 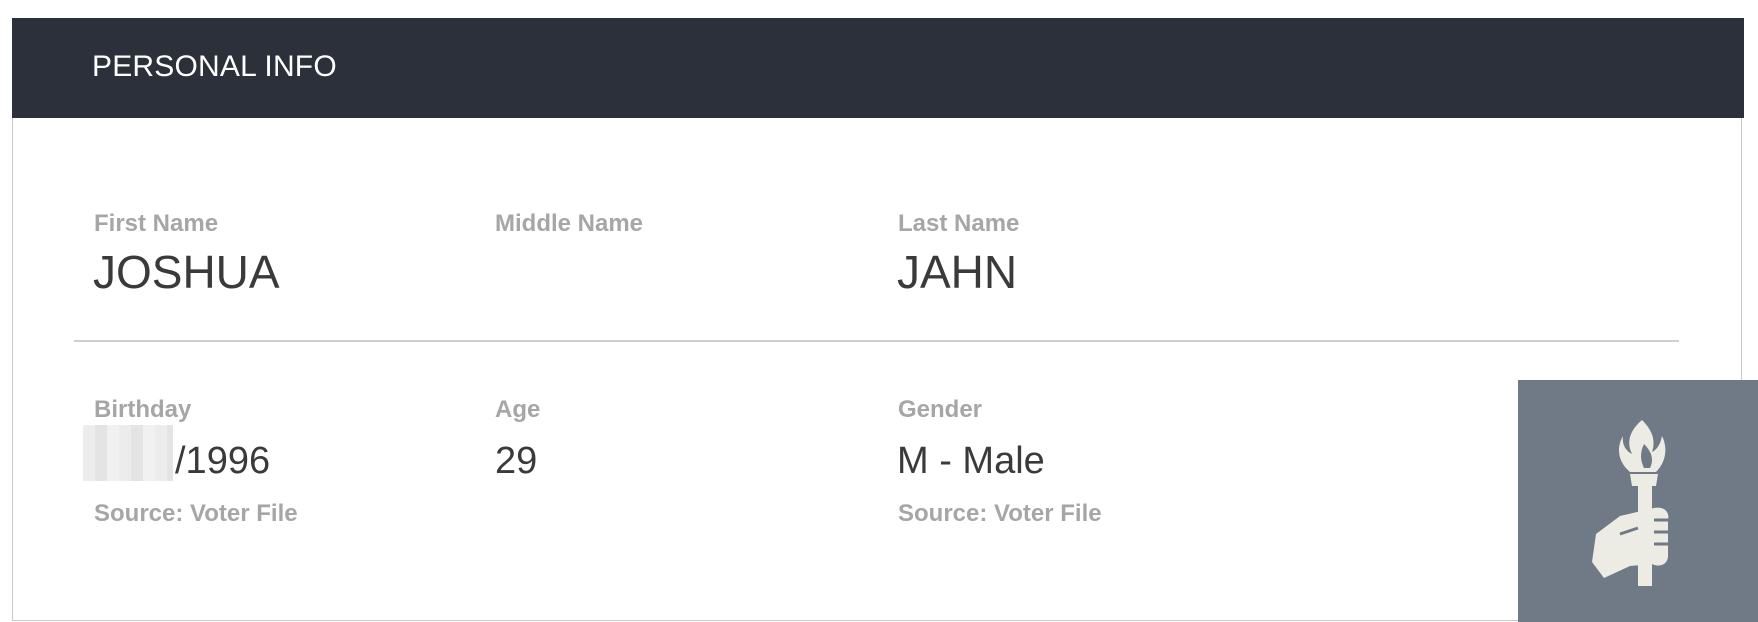 What do you see at coordinates (569, 223) in the screenshot?
I see `middle-name-label: Middle Name` at bounding box center [569, 223].